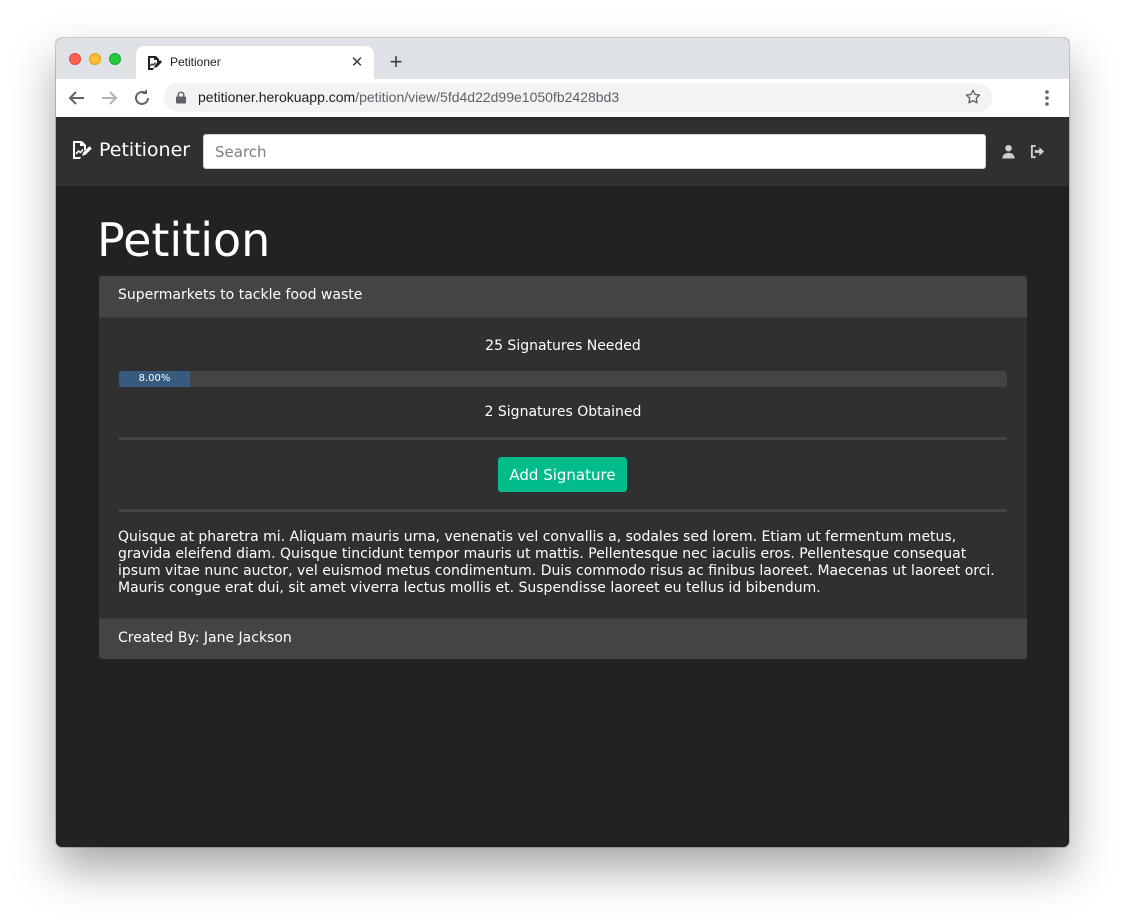  Describe the element at coordinates (563, 412) in the screenshot. I see `signatures-obtained: 2 Signatures Obtained` at that location.